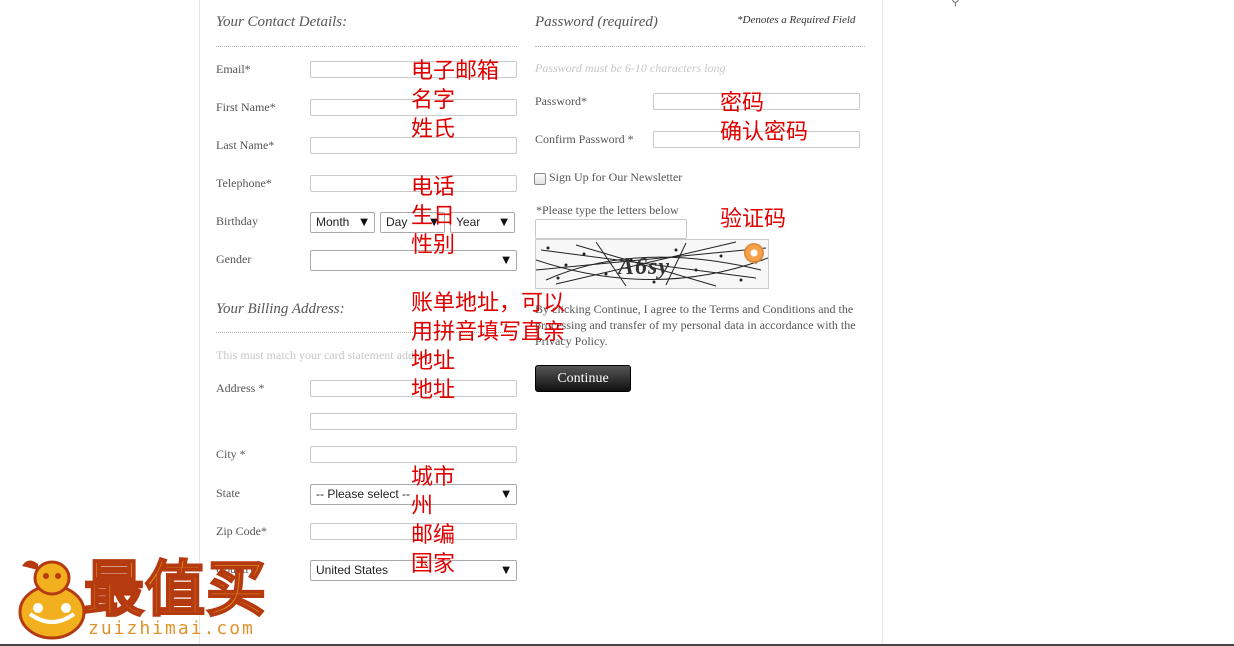 The width and height of the screenshot is (1234, 646). What do you see at coordinates (488, 303) in the screenshot?
I see `annotation-billing-line1: 账单地址，可以` at bounding box center [488, 303].